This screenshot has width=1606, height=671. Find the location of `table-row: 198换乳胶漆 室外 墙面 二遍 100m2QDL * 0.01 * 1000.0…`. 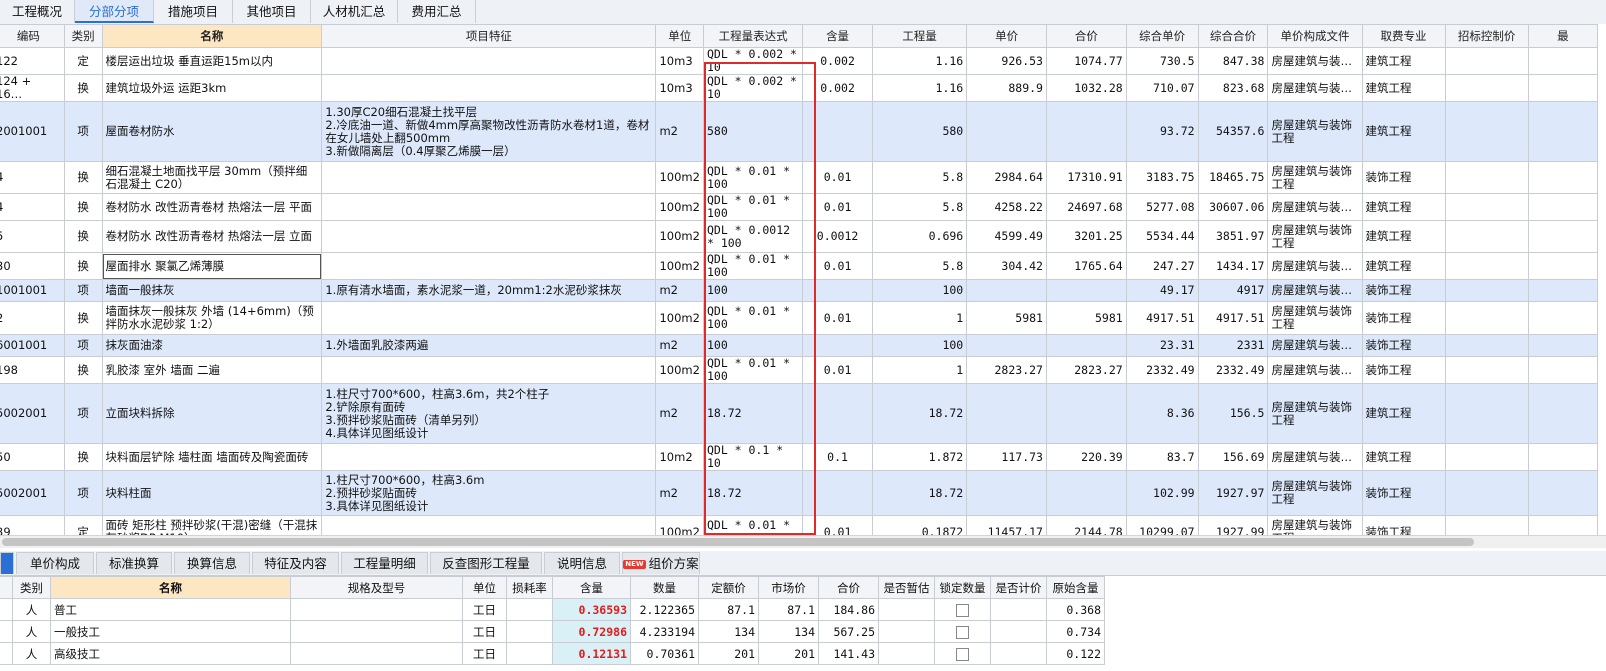

table-row: 198换乳胶漆 室外 墙面 二遍 100m2QDL * 0.01 * 1000.0… is located at coordinates (799, 370).